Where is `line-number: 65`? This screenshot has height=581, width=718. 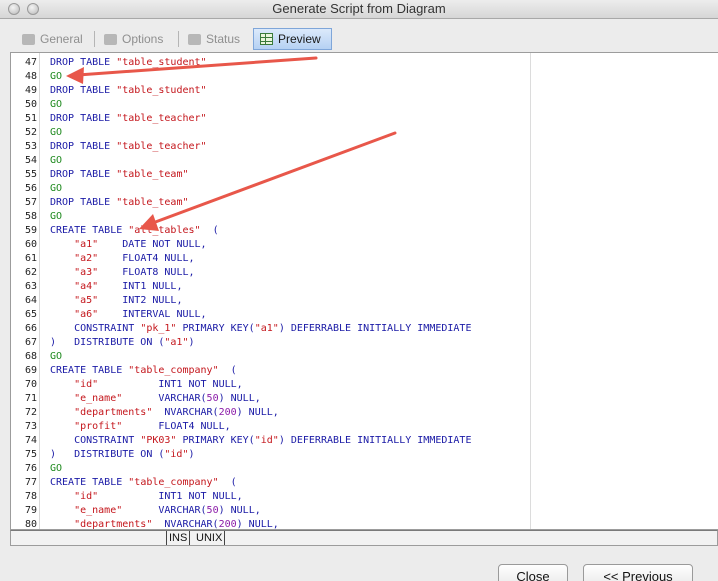 line-number: 65 is located at coordinates (30, 314).